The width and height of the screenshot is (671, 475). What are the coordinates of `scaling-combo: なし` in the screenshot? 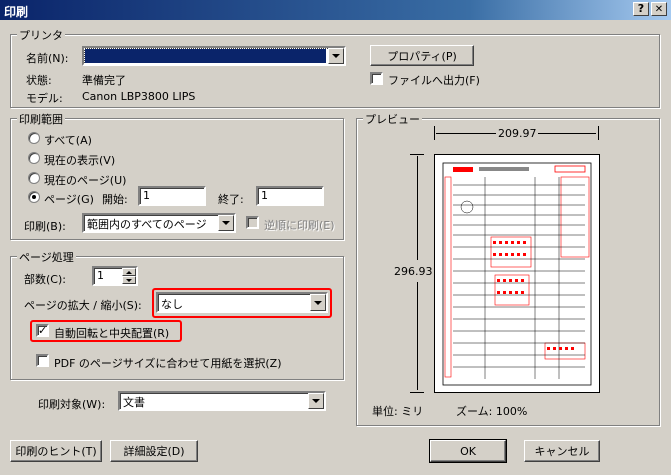 It's located at (242, 302).